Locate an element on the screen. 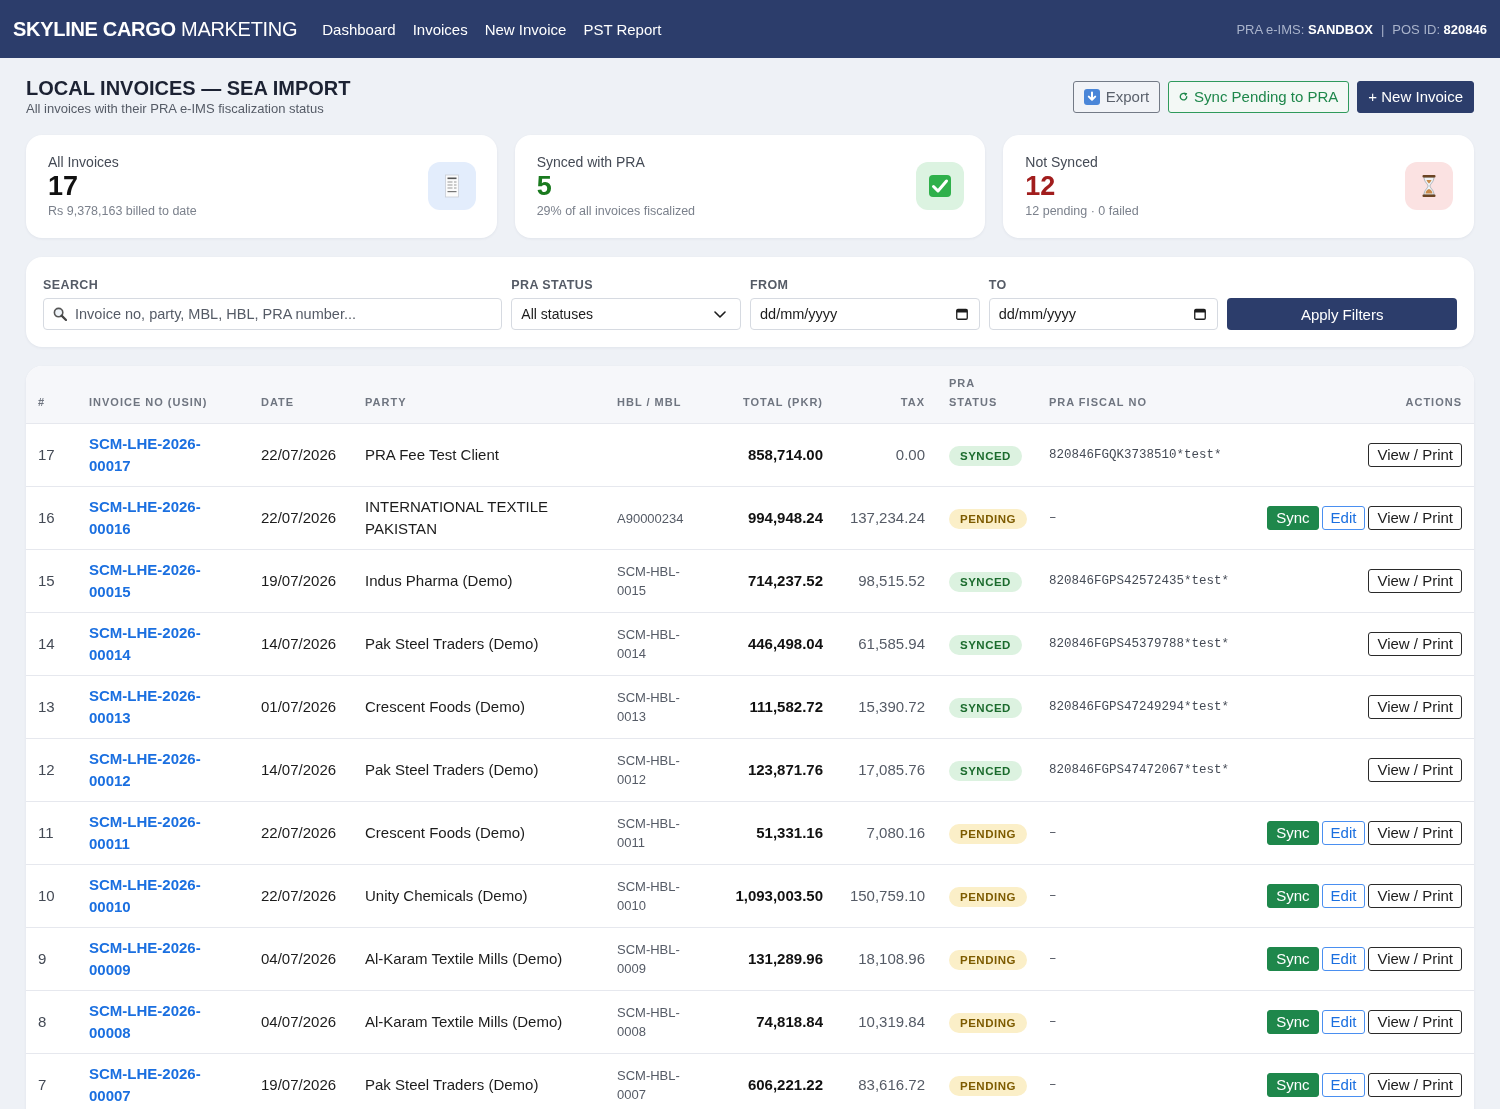 The height and width of the screenshot is (1109, 1500). column-header: PARTY is located at coordinates (479, 395).